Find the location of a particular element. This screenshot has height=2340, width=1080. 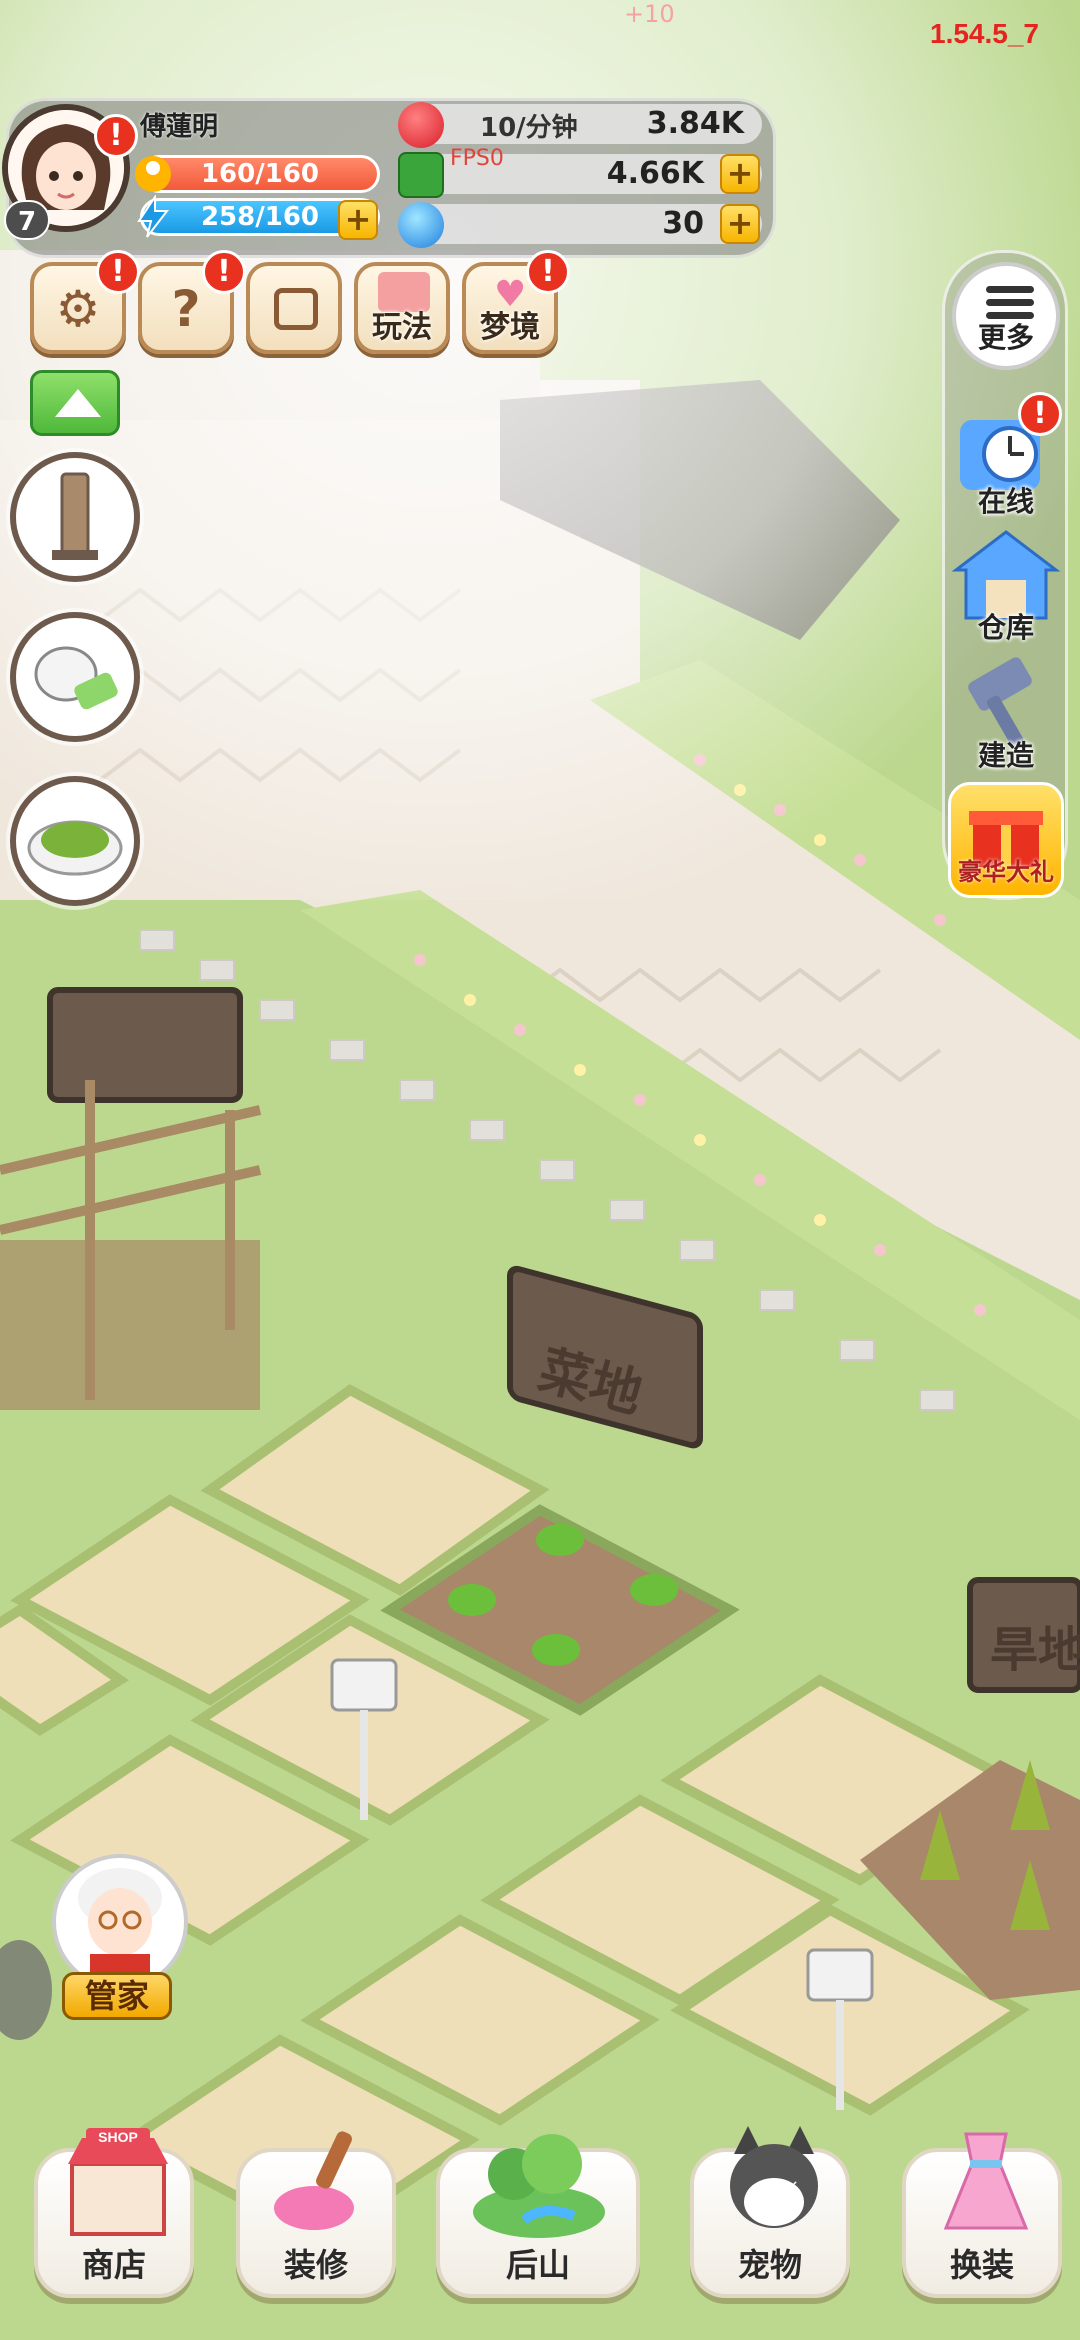

heart-icon is located at coordinates (421, 125).